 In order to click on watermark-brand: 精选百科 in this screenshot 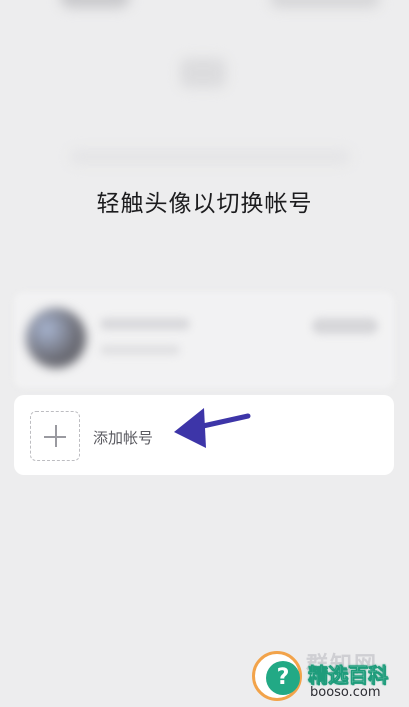, I will do `click(348, 675)`.